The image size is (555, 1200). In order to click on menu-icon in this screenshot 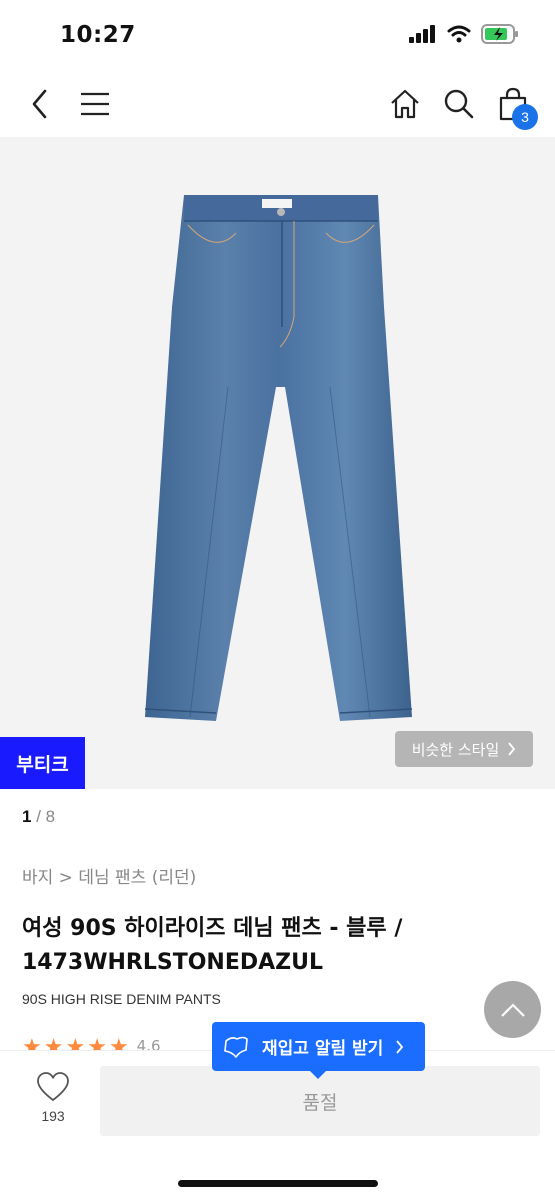, I will do `click(95, 104)`.